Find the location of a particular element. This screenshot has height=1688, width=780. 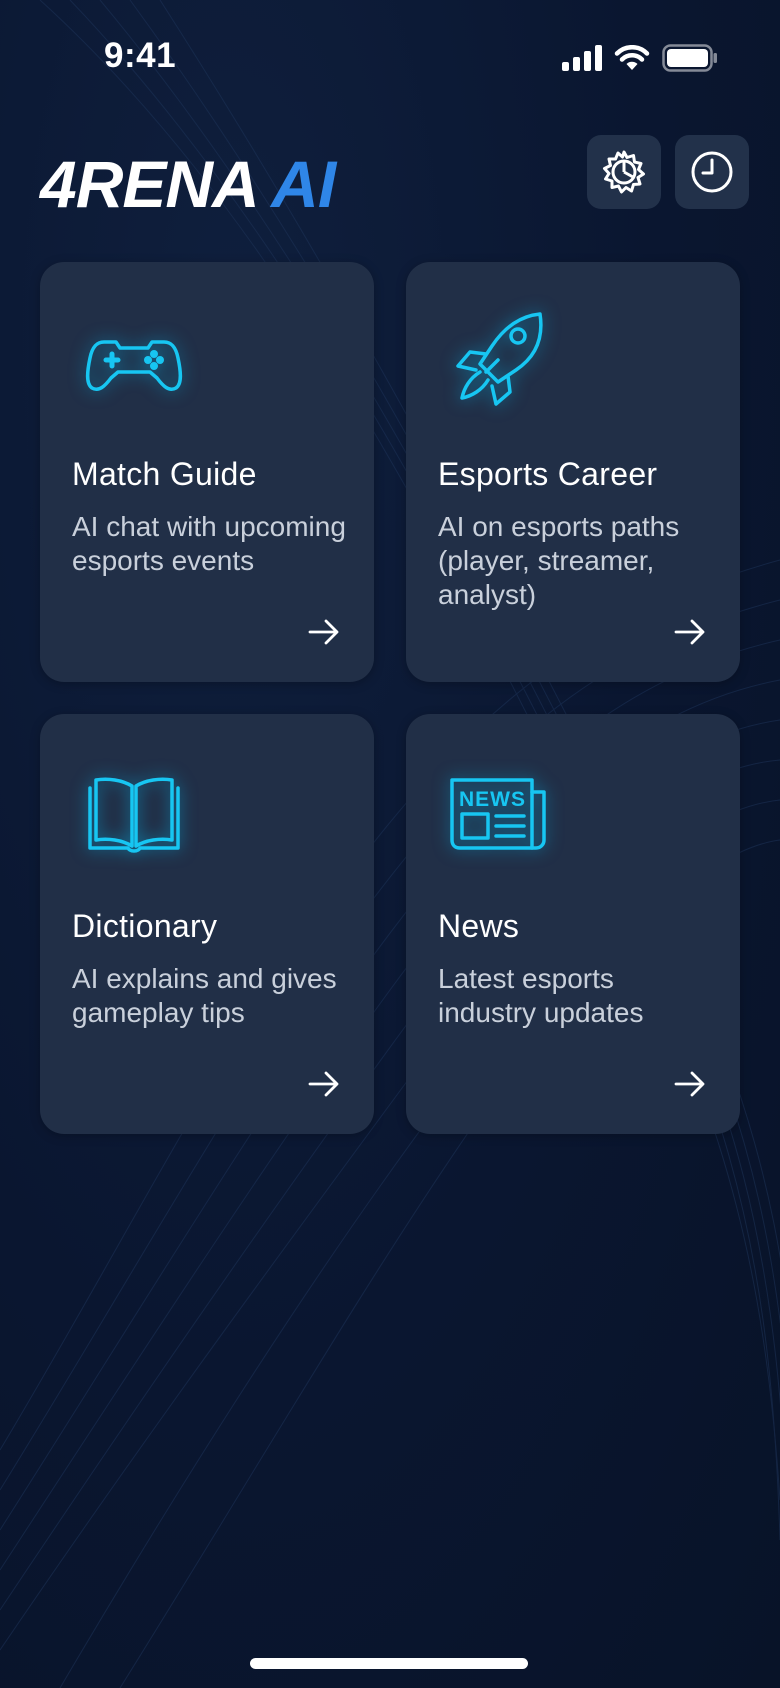

card-description: AI explains and gives gameplay tips is located at coordinates (204, 995).